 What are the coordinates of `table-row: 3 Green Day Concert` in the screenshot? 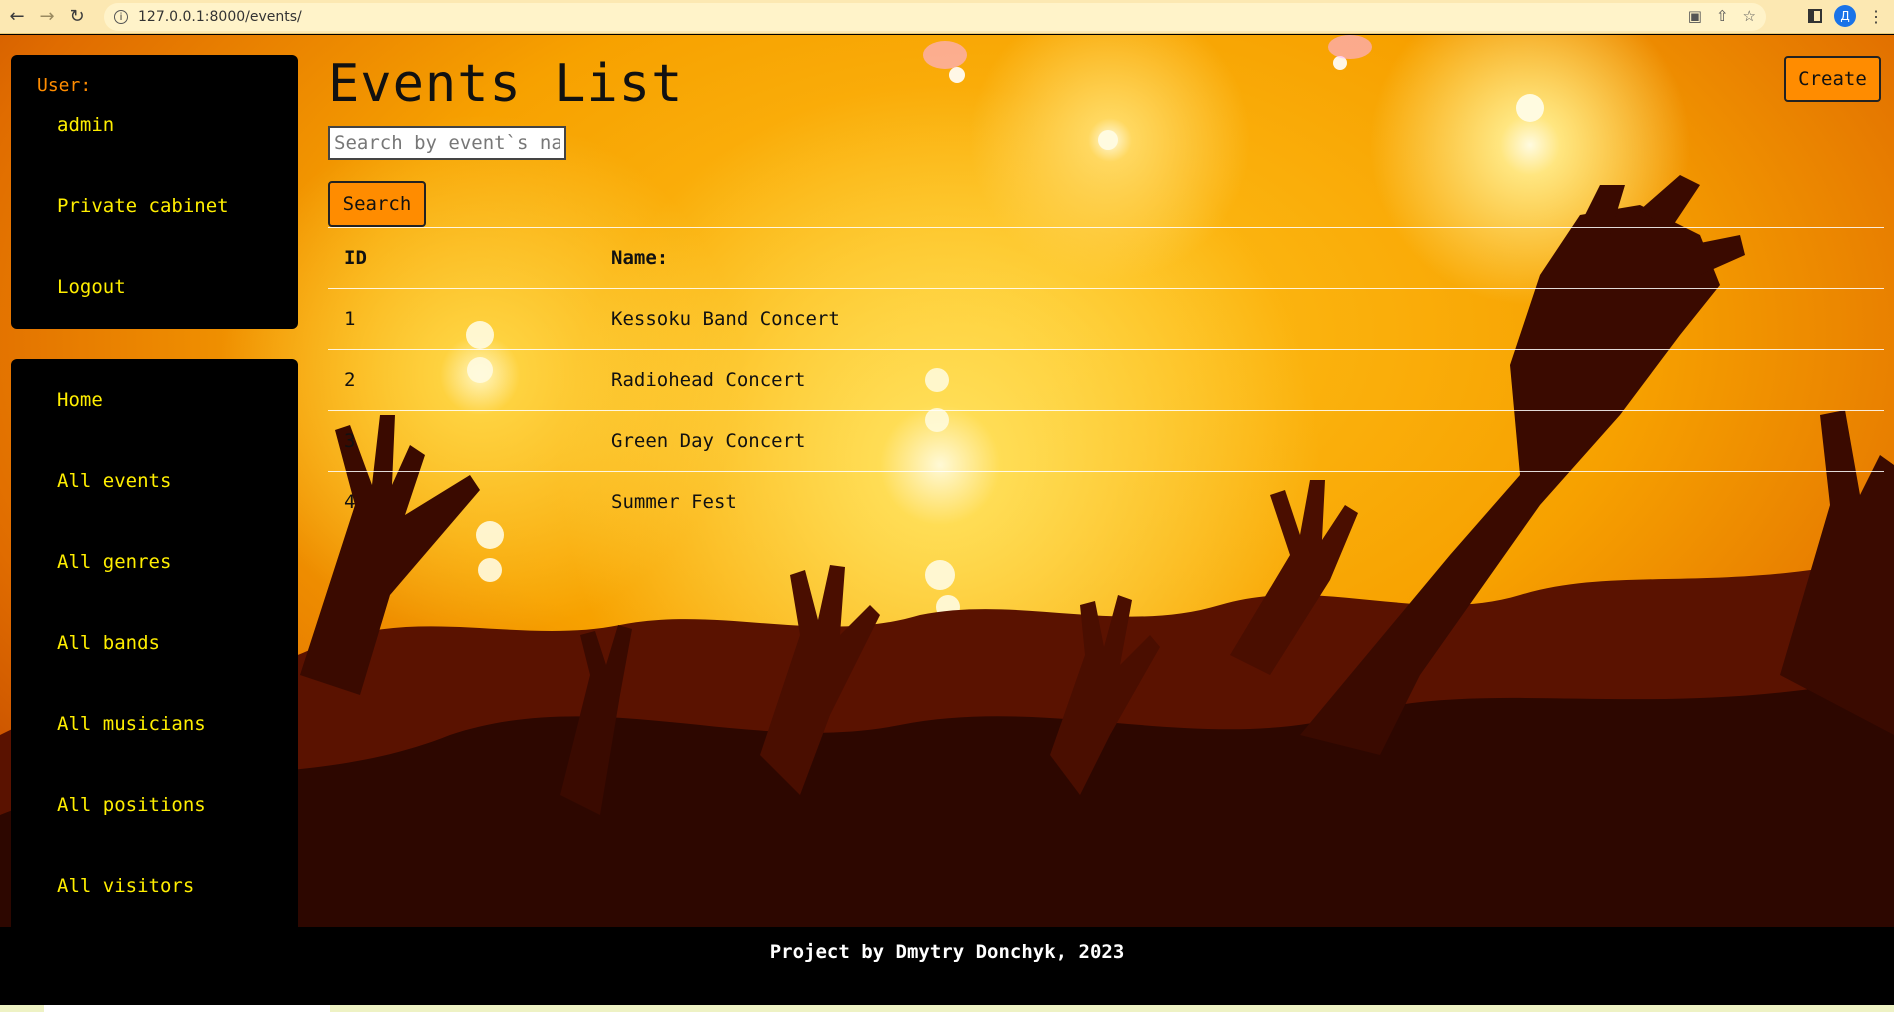 It's located at (1106, 441).